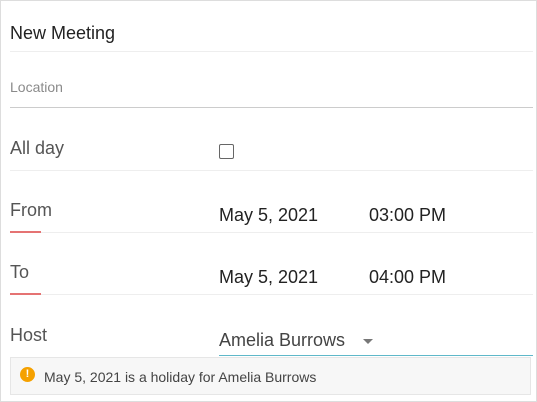  What do you see at coordinates (282, 340) in the screenshot?
I see `host-value: Amelia Burrows` at bounding box center [282, 340].